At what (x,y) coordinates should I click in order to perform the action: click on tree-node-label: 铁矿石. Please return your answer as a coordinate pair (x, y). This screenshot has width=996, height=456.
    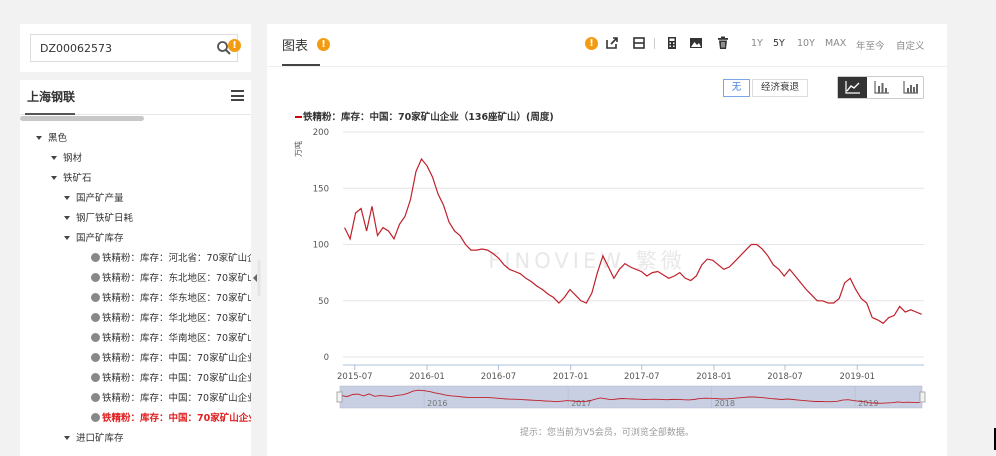
    Looking at the image, I should click on (77, 178).